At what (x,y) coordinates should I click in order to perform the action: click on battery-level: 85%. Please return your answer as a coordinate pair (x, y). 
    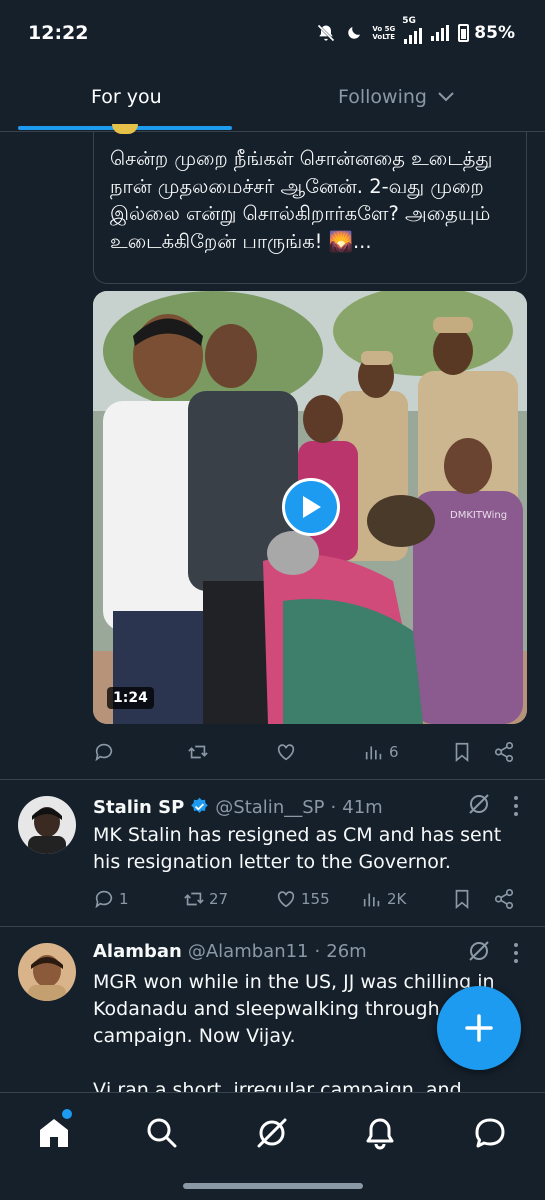
    Looking at the image, I should click on (494, 33).